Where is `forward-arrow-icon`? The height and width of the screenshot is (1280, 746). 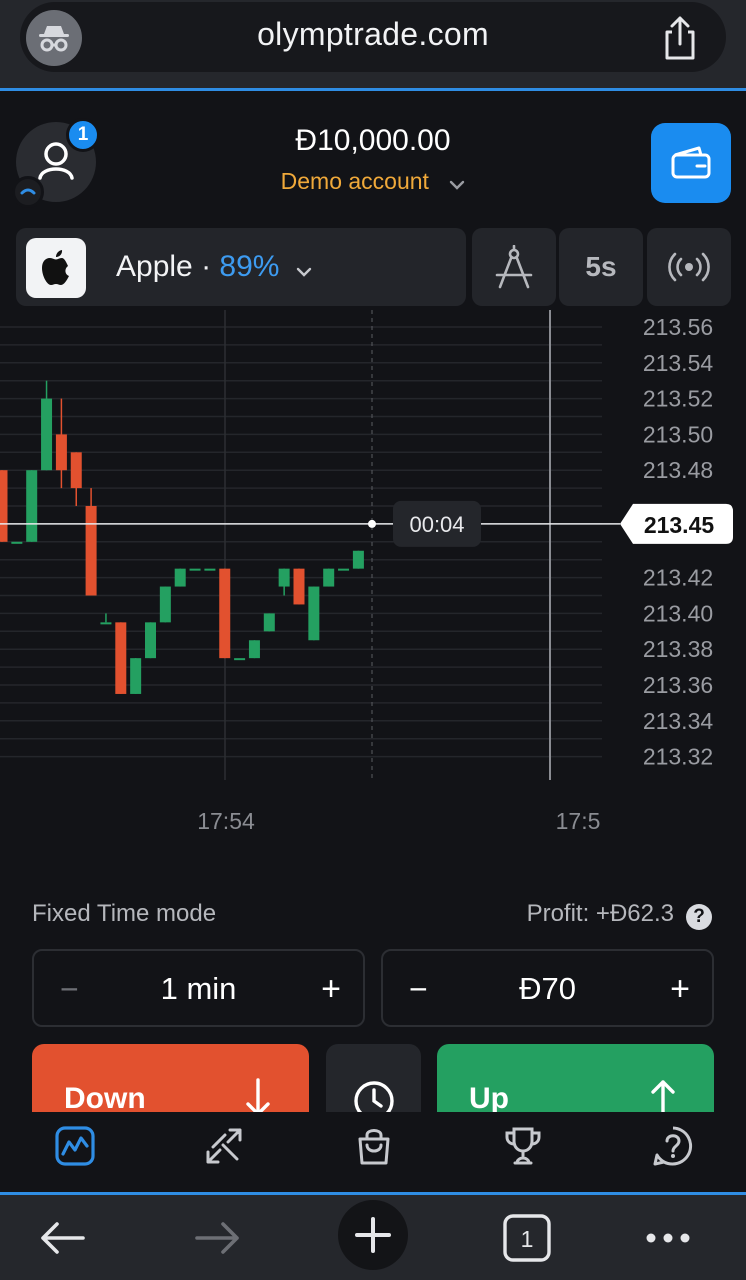 forward-arrow-icon is located at coordinates (218, 1238).